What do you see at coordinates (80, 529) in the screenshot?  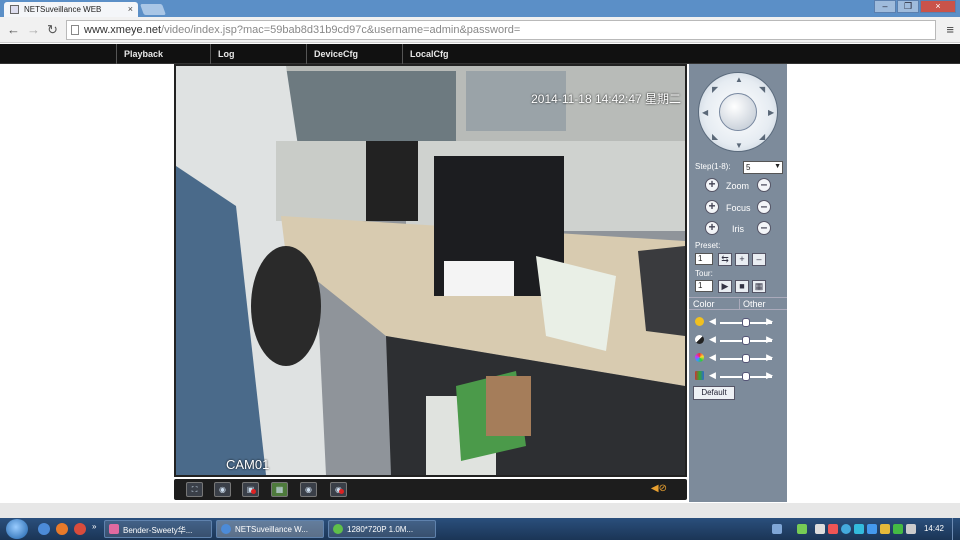 I see `app-icon` at bounding box center [80, 529].